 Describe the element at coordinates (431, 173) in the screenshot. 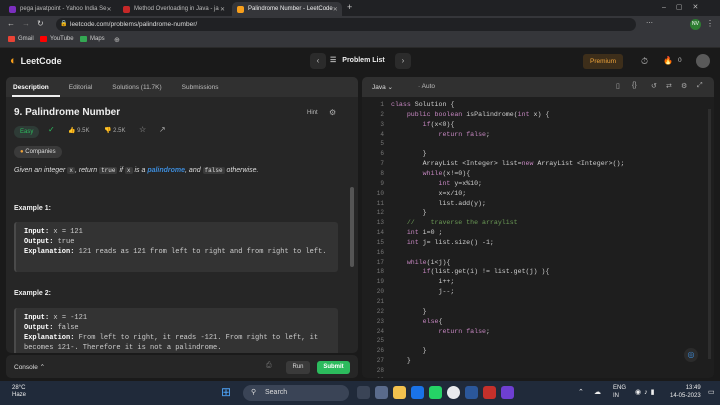

I see `code-line: while(x!=0){` at that location.